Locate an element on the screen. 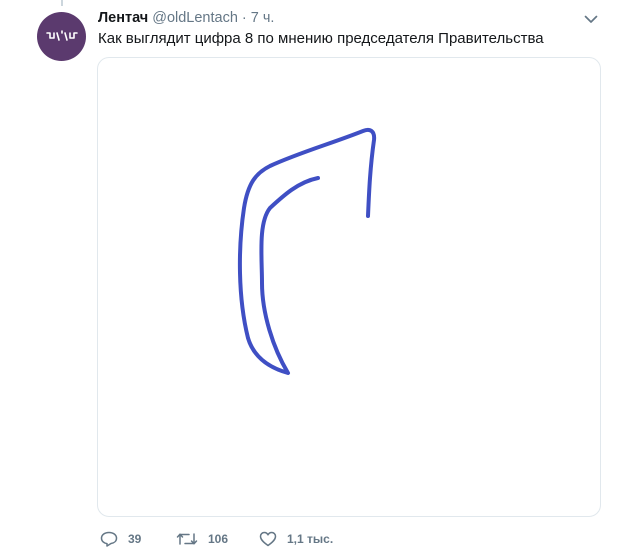  chevron-down-icon is located at coordinates (591, 19).